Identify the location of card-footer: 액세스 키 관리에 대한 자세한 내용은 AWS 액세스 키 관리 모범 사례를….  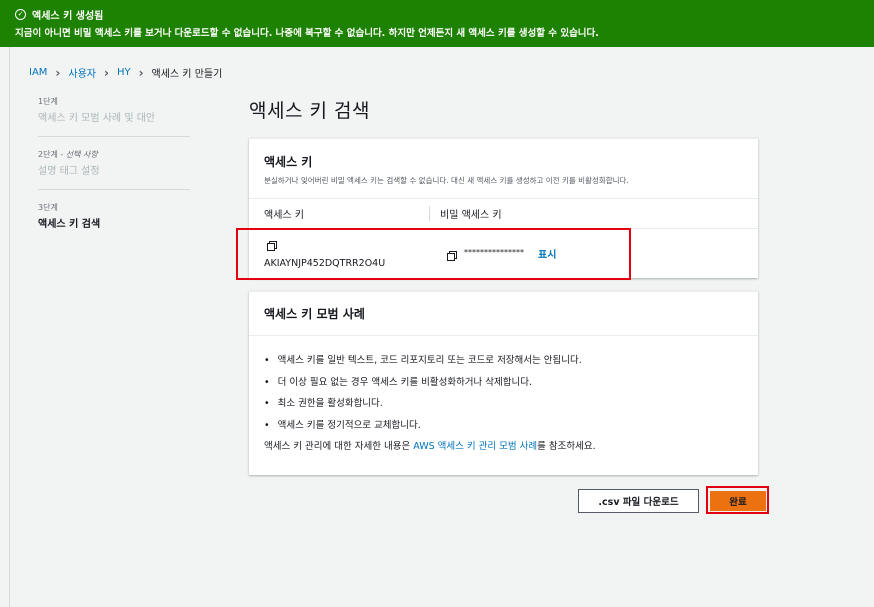
(430, 446).